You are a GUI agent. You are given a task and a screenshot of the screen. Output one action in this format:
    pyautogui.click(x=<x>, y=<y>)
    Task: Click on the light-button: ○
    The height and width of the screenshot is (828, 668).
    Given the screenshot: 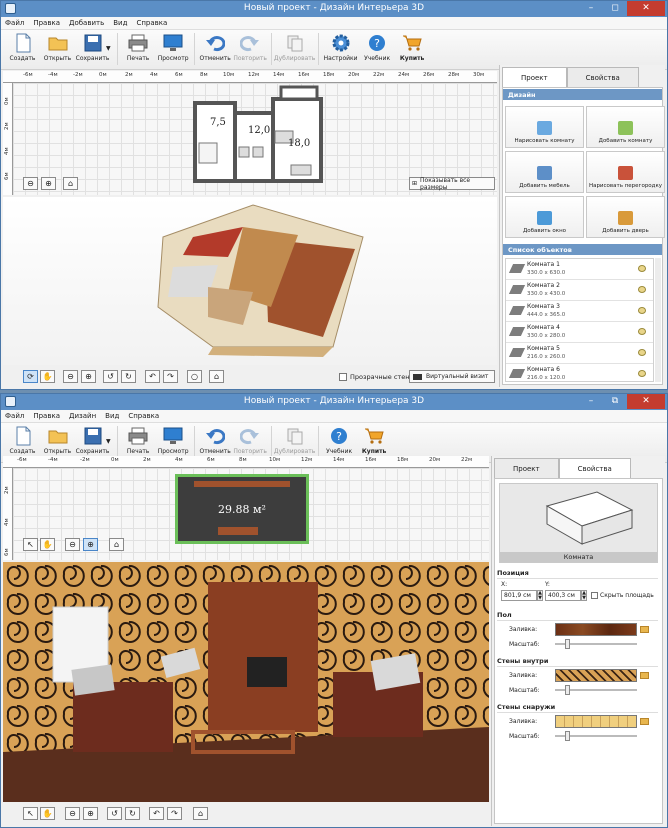 What is the action you would take?
    pyautogui.click(x=194, y=376)
    